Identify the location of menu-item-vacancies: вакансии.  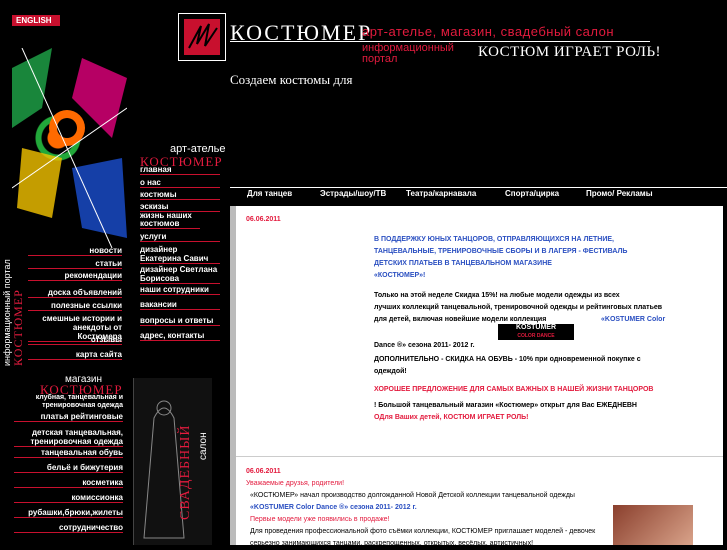
(180, 305).